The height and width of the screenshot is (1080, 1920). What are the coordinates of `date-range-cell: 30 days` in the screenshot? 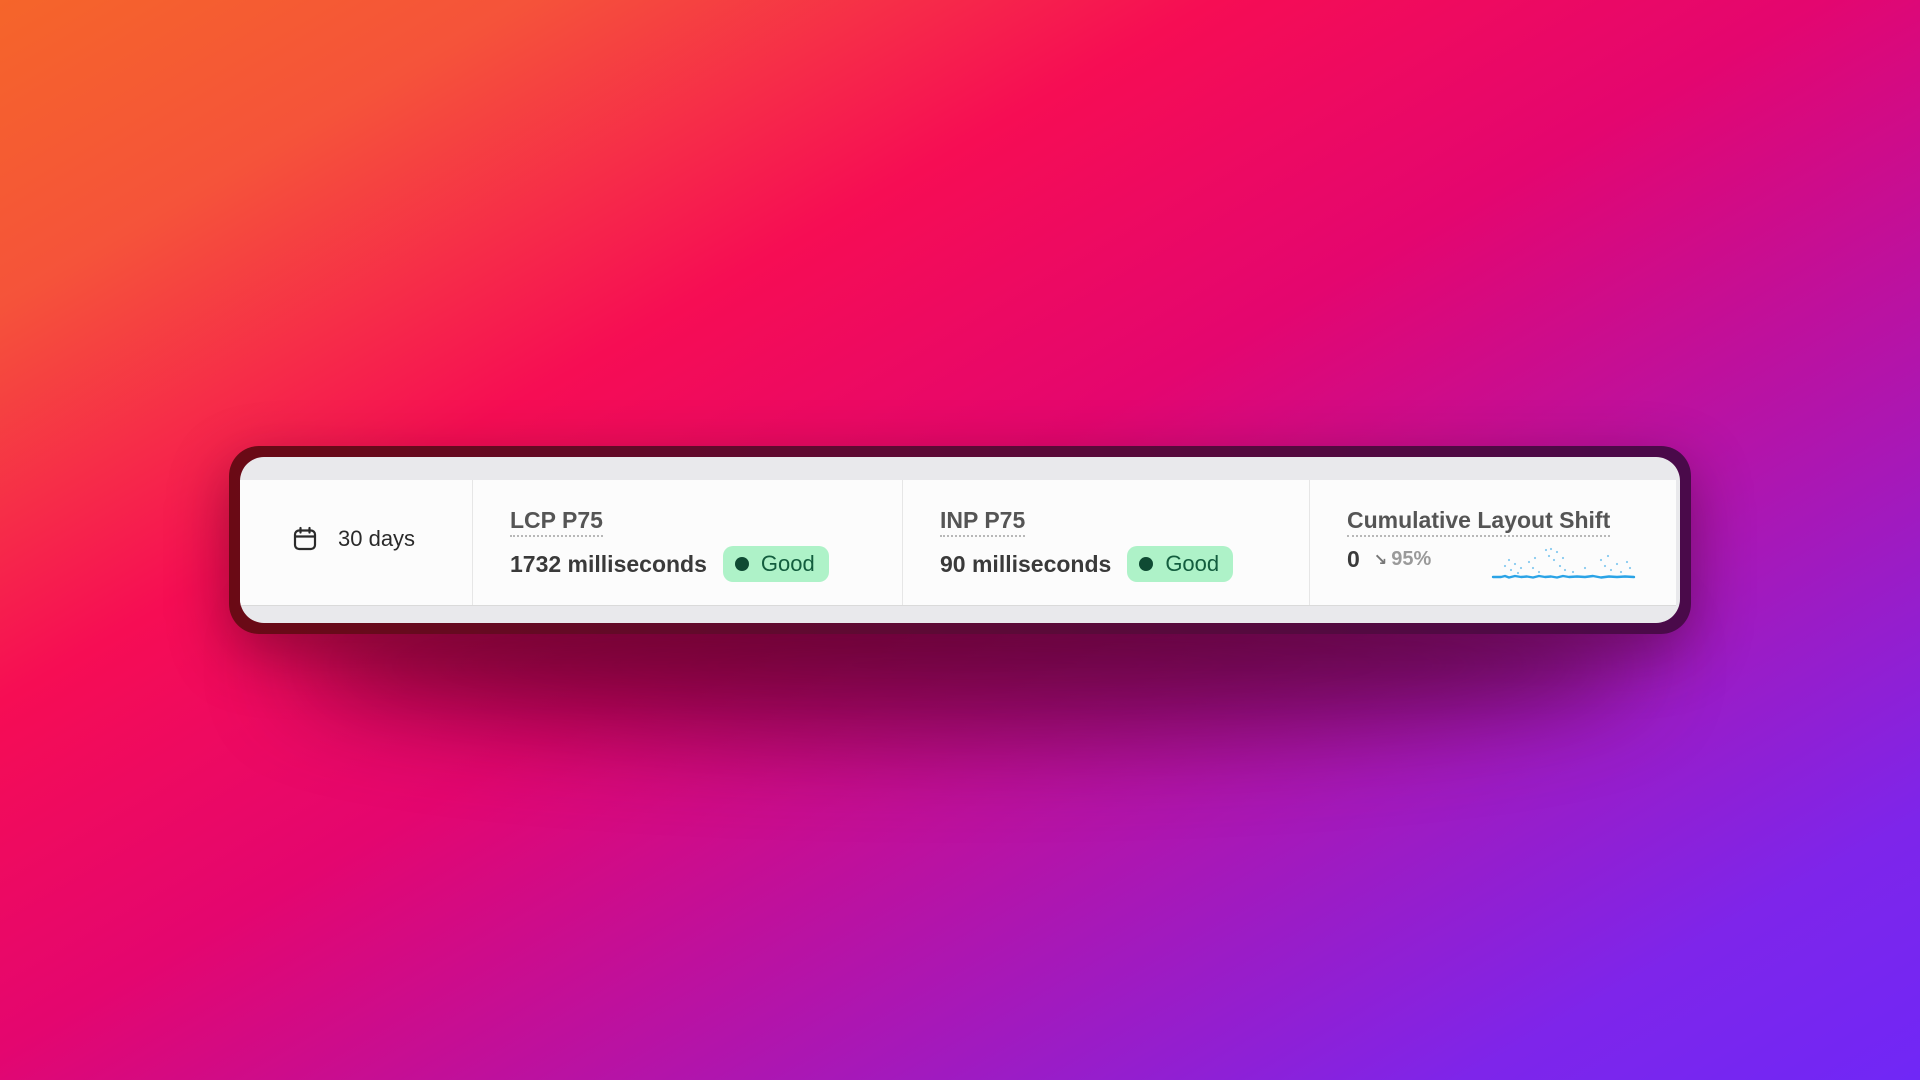 It's located at (356, 542).